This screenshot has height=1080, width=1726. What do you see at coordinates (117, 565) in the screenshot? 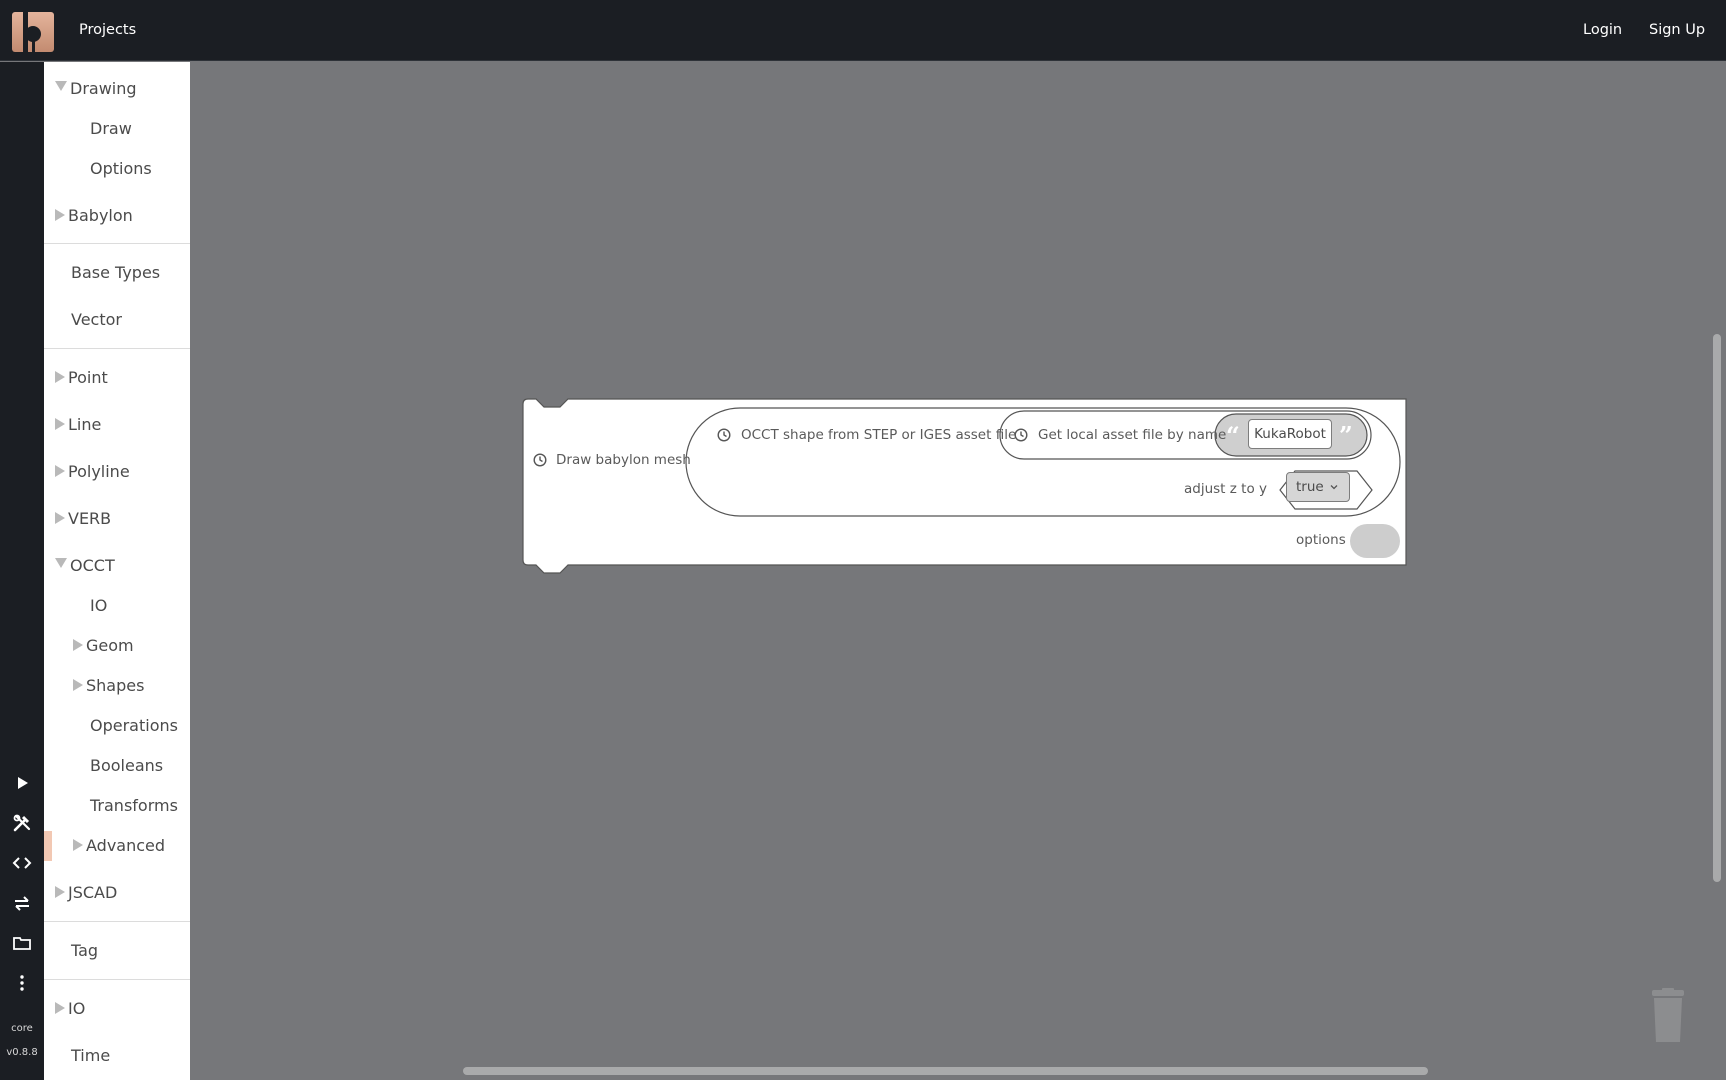
I see `category-occt: OCCT` at bounding box center [117, 565].